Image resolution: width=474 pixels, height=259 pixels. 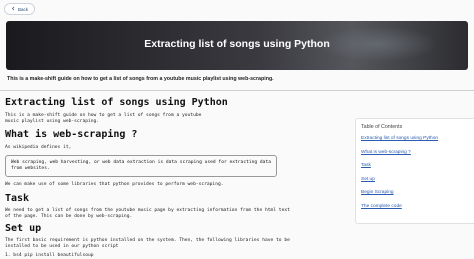 I want to click on heading-task: Task, so click(x=17, y=198).